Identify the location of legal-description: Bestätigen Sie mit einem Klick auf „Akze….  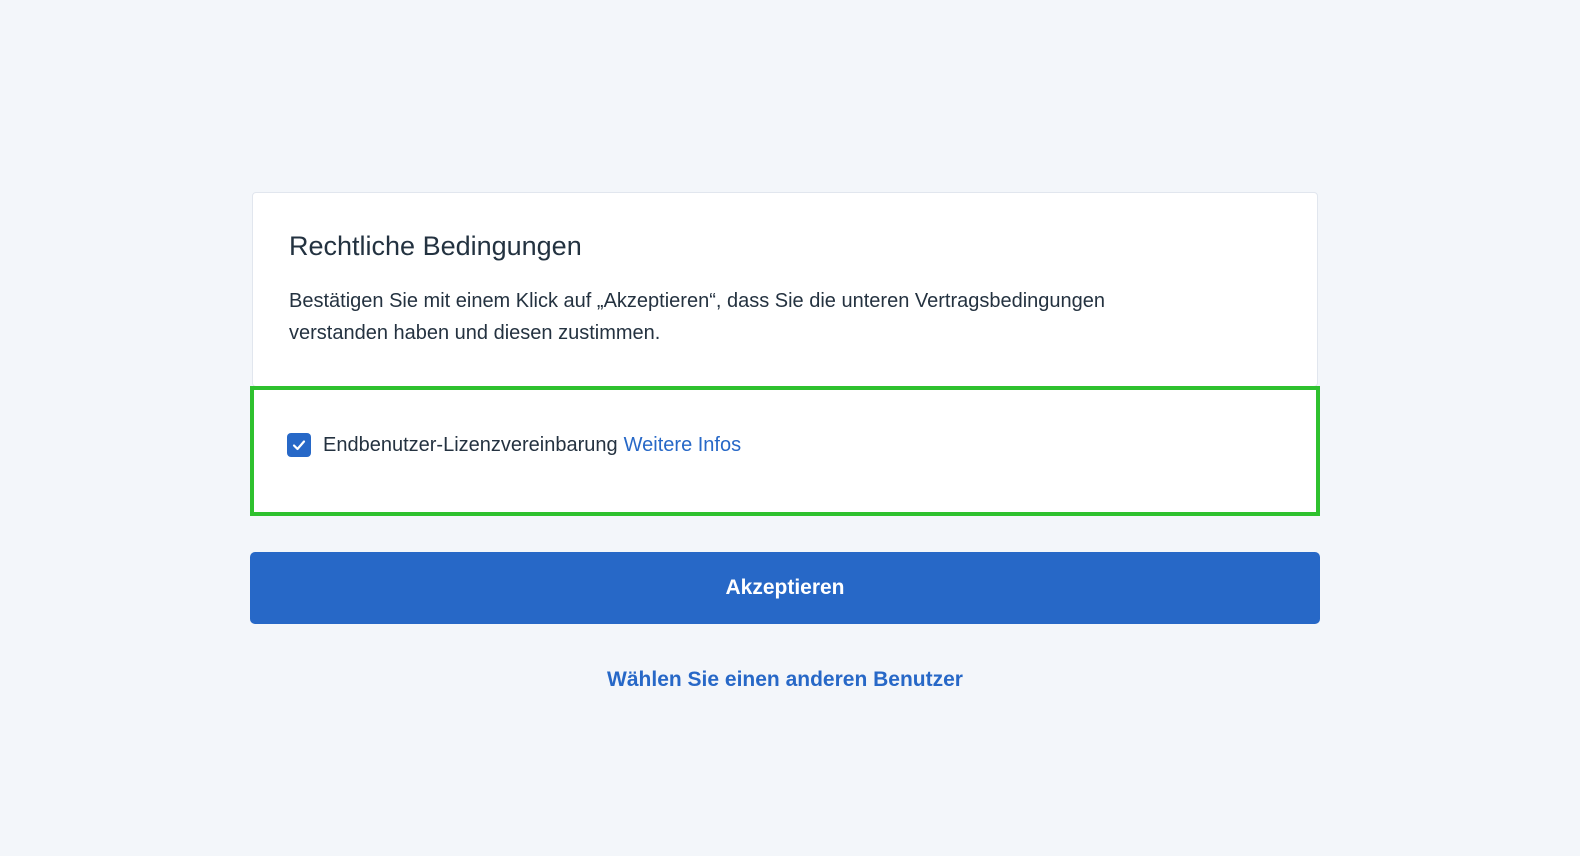
(697, 317).